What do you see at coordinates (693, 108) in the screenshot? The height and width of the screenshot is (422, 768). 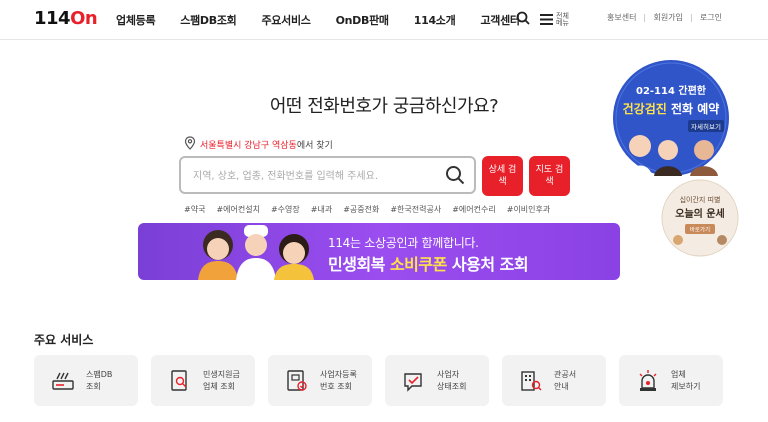 I see `badge1-main-rest: 전화 예약` at bounding box center [693, 108].